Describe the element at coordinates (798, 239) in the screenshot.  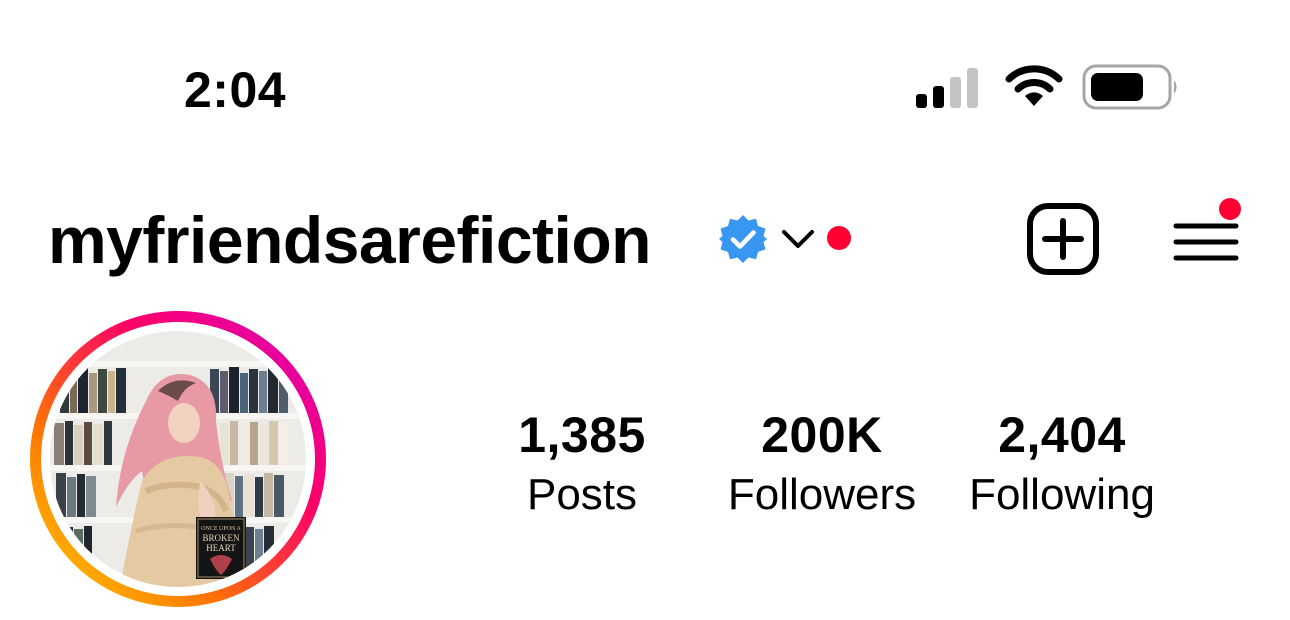
I see `chevron-down-icon` at that location.